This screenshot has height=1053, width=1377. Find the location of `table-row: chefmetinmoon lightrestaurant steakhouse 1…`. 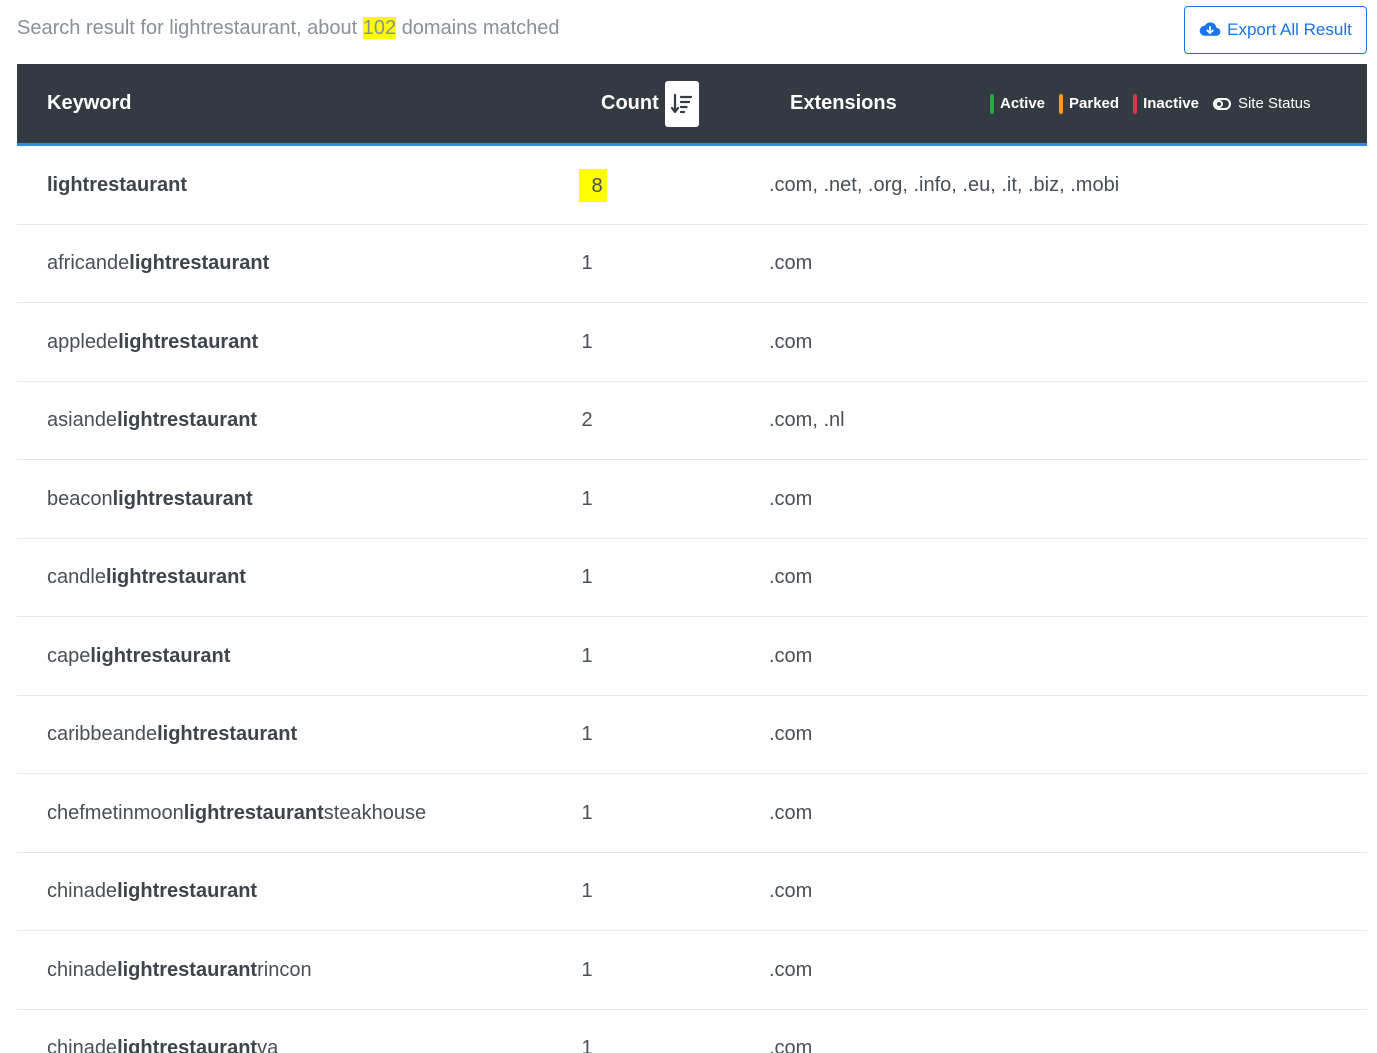

table-row: chefmetinmoon lightrestaurant steakhouse 1… is located at coordinates (692, 813).